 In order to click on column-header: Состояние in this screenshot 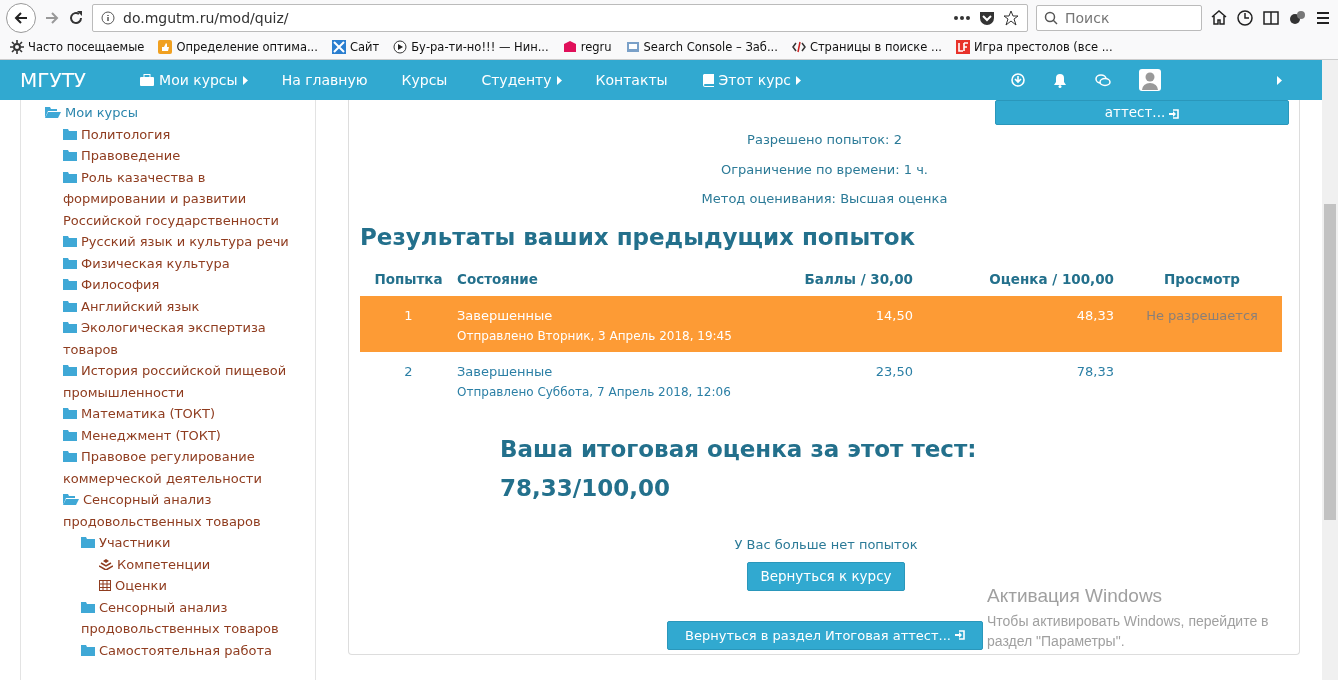, I will do `click(498, 279)`.